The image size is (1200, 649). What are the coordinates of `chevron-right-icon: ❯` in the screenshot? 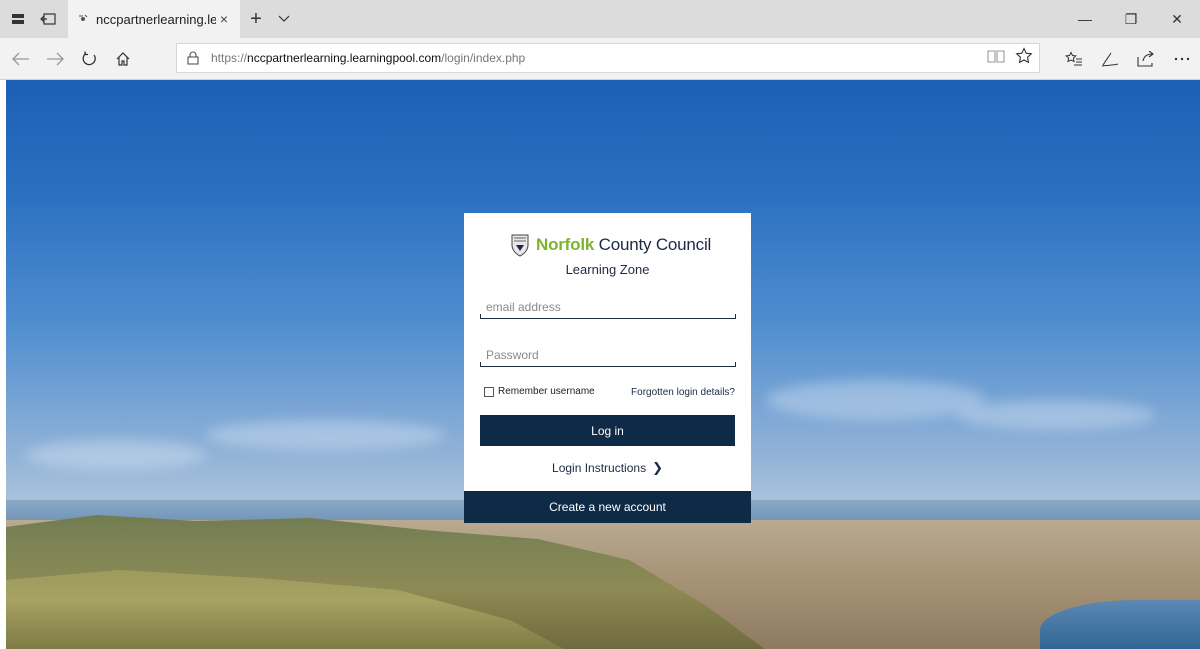 It's located at (657, 467).